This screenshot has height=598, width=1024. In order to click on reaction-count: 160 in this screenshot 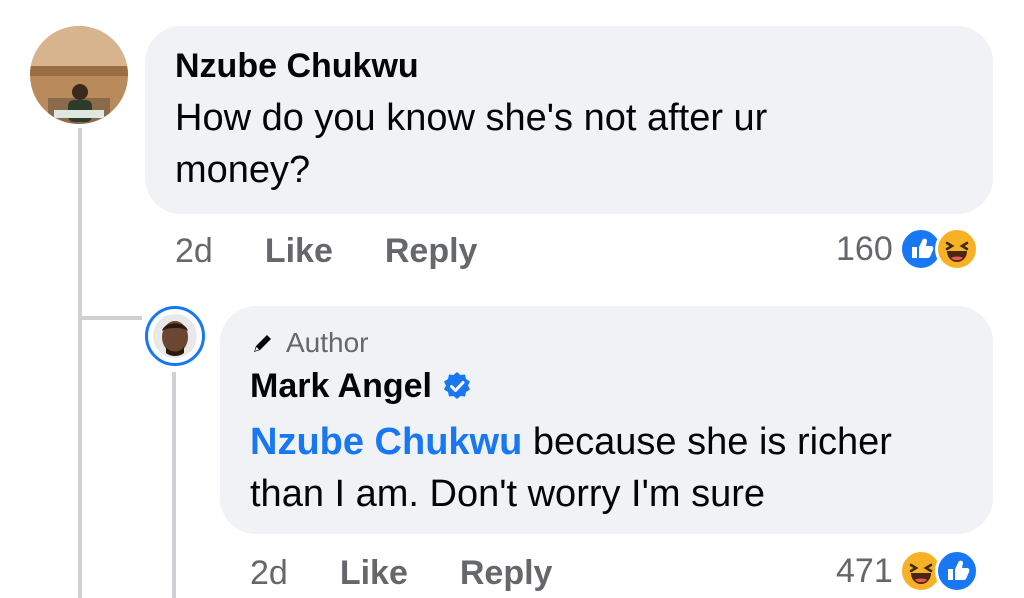, I will do `click(864, 248)`.